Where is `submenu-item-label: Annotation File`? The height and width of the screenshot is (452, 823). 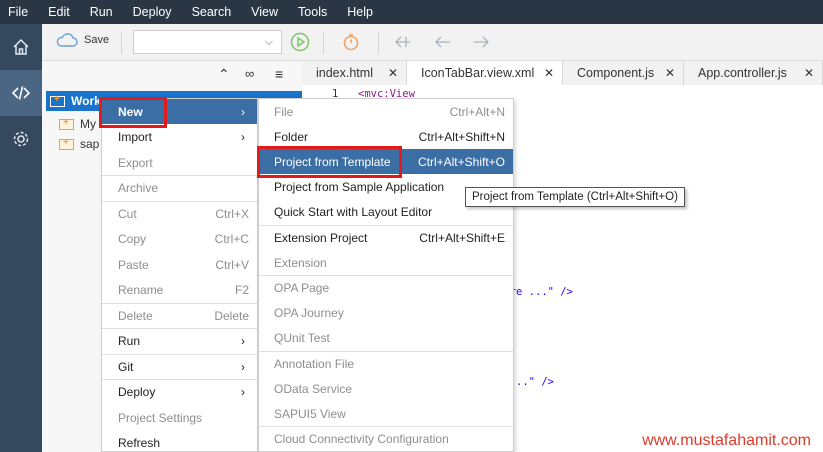
submenu-item-label: Annotation File is located at coordinates (314, 363).